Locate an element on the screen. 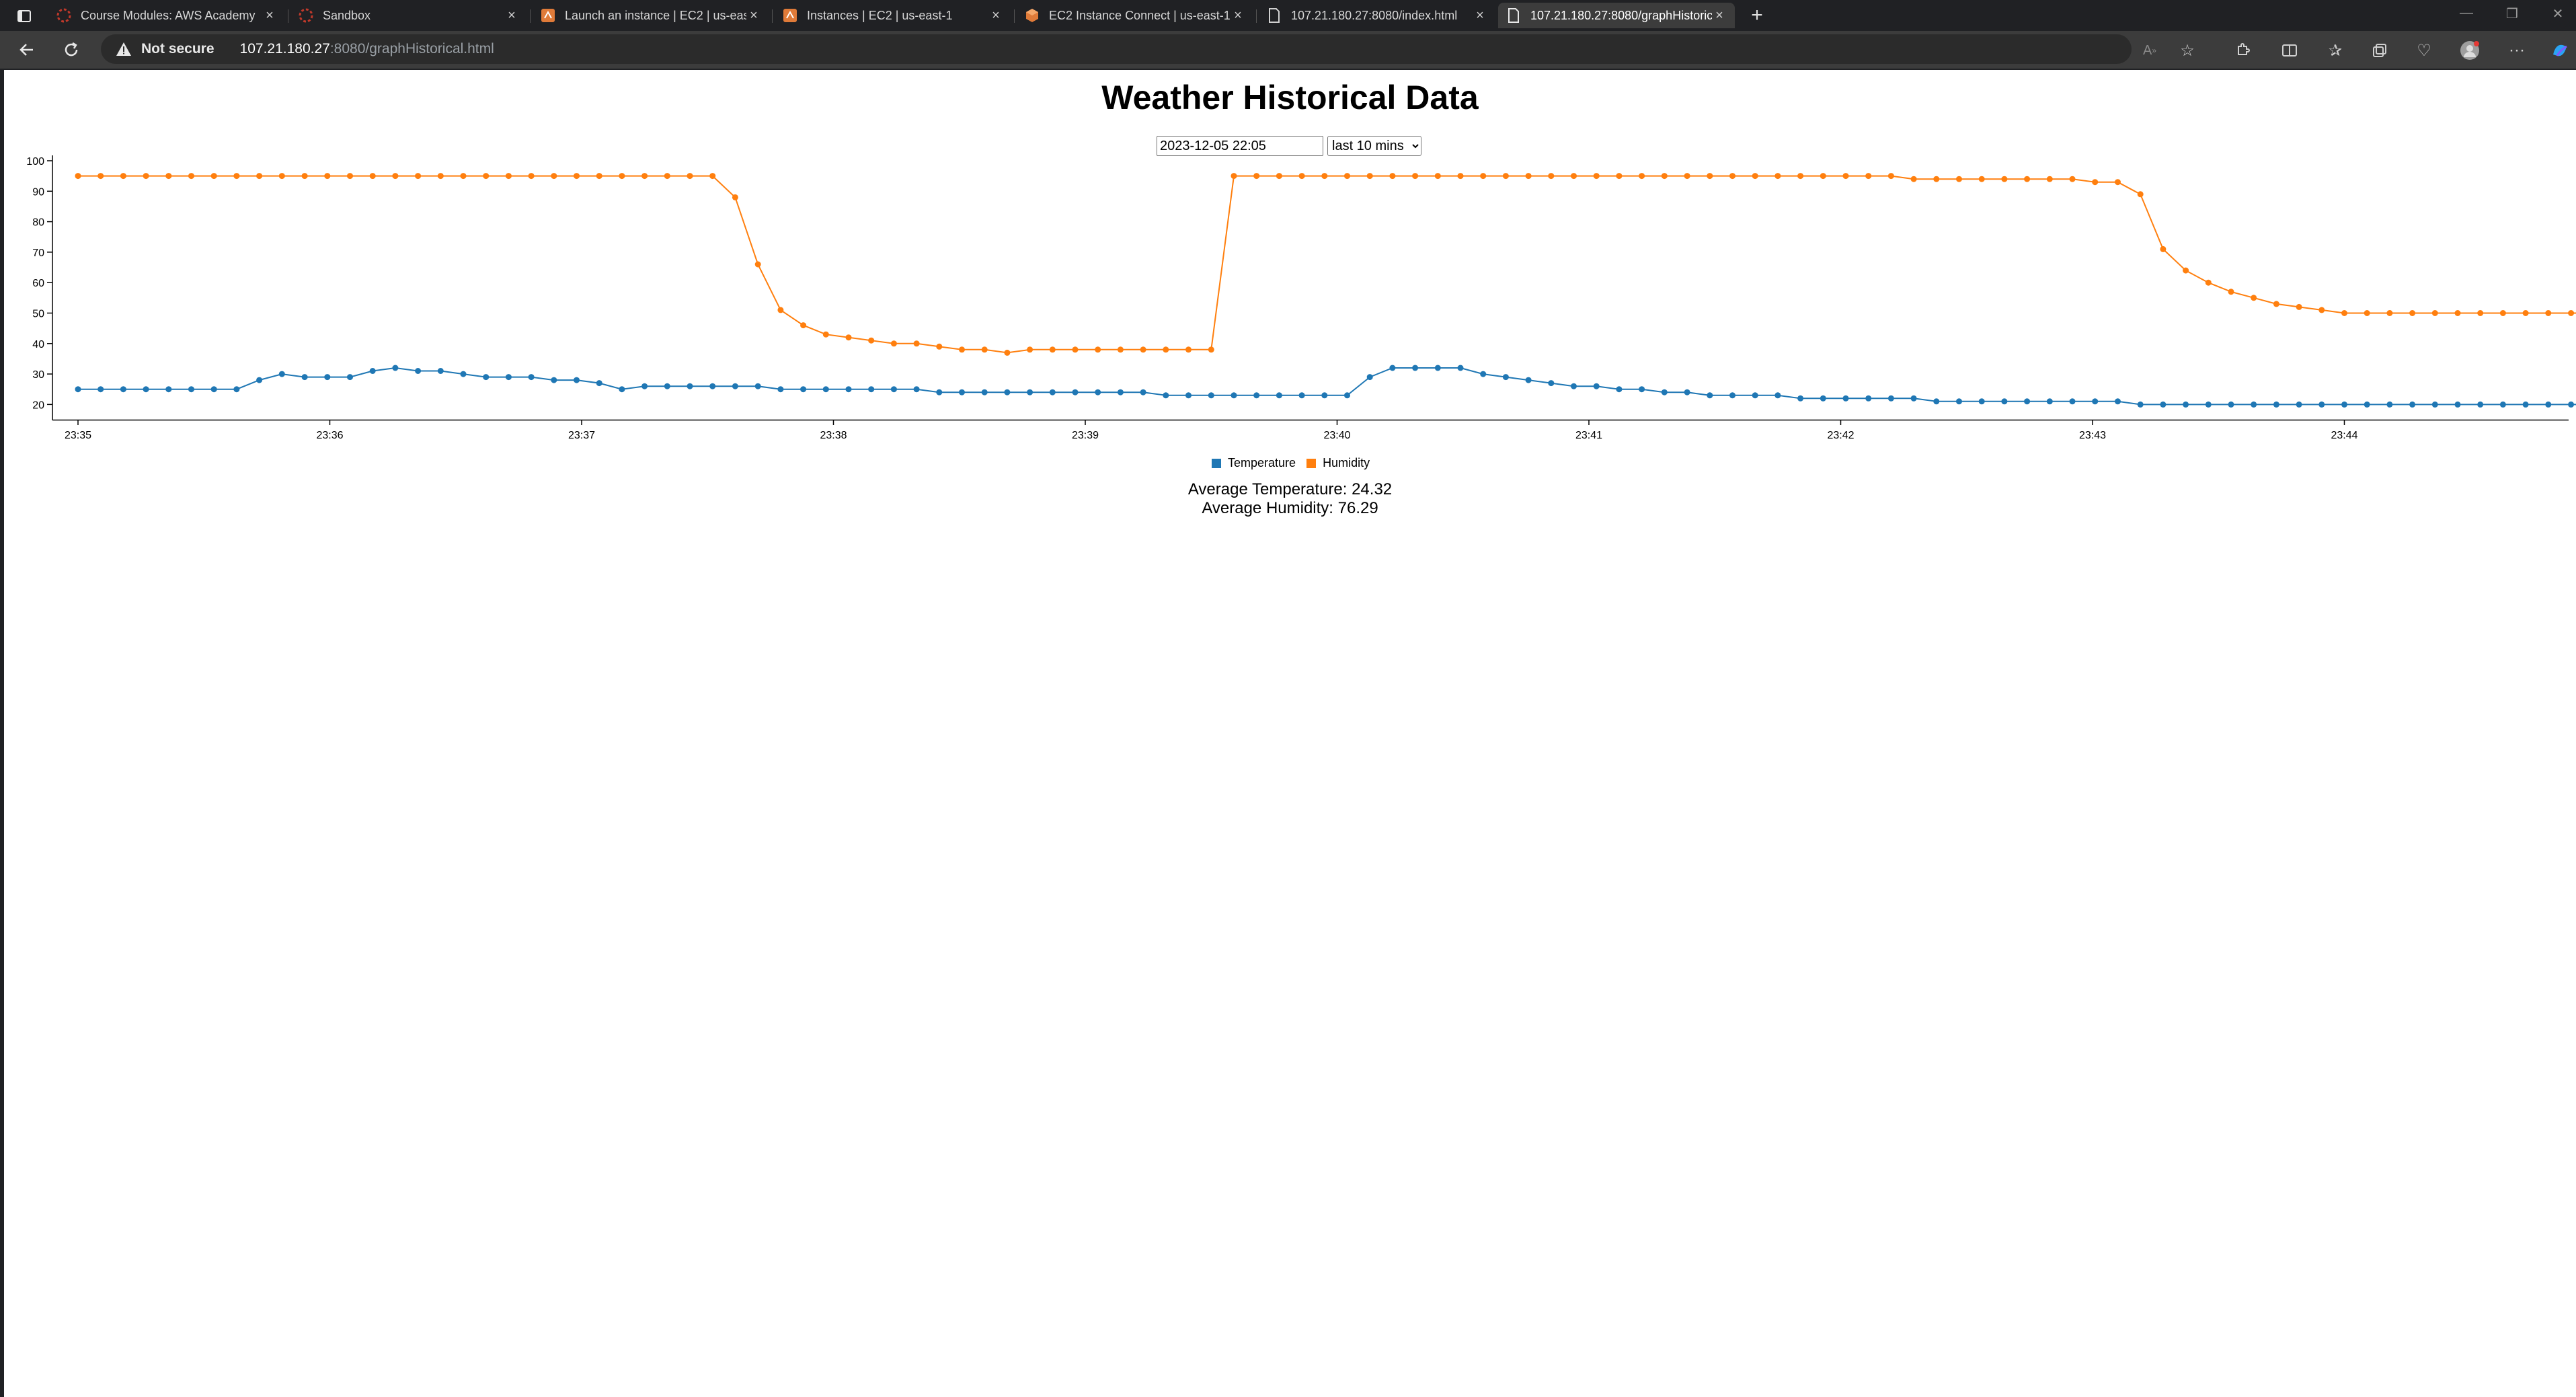 The height and width of the screenshot is (1397, 2576). new-tab-button: + is located at coordinates (1757, 15).